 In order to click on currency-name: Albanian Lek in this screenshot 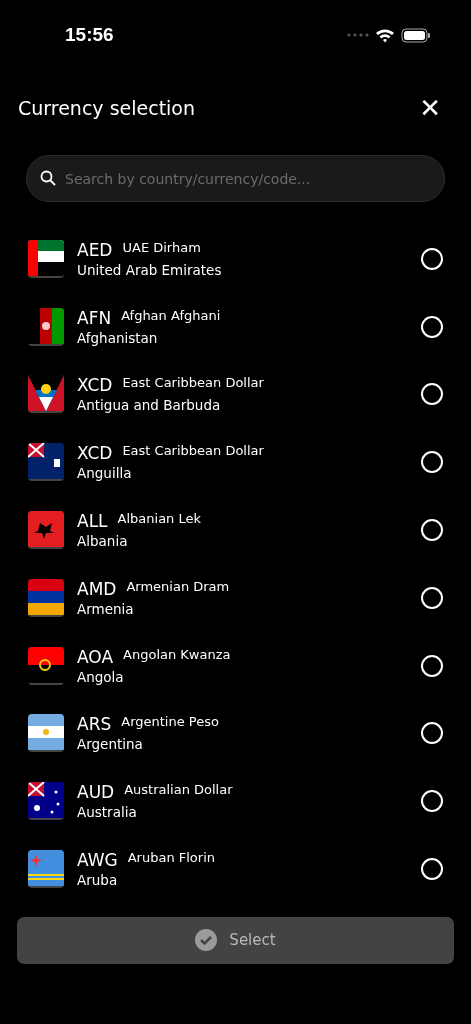, I will do `click(159, 519)`.